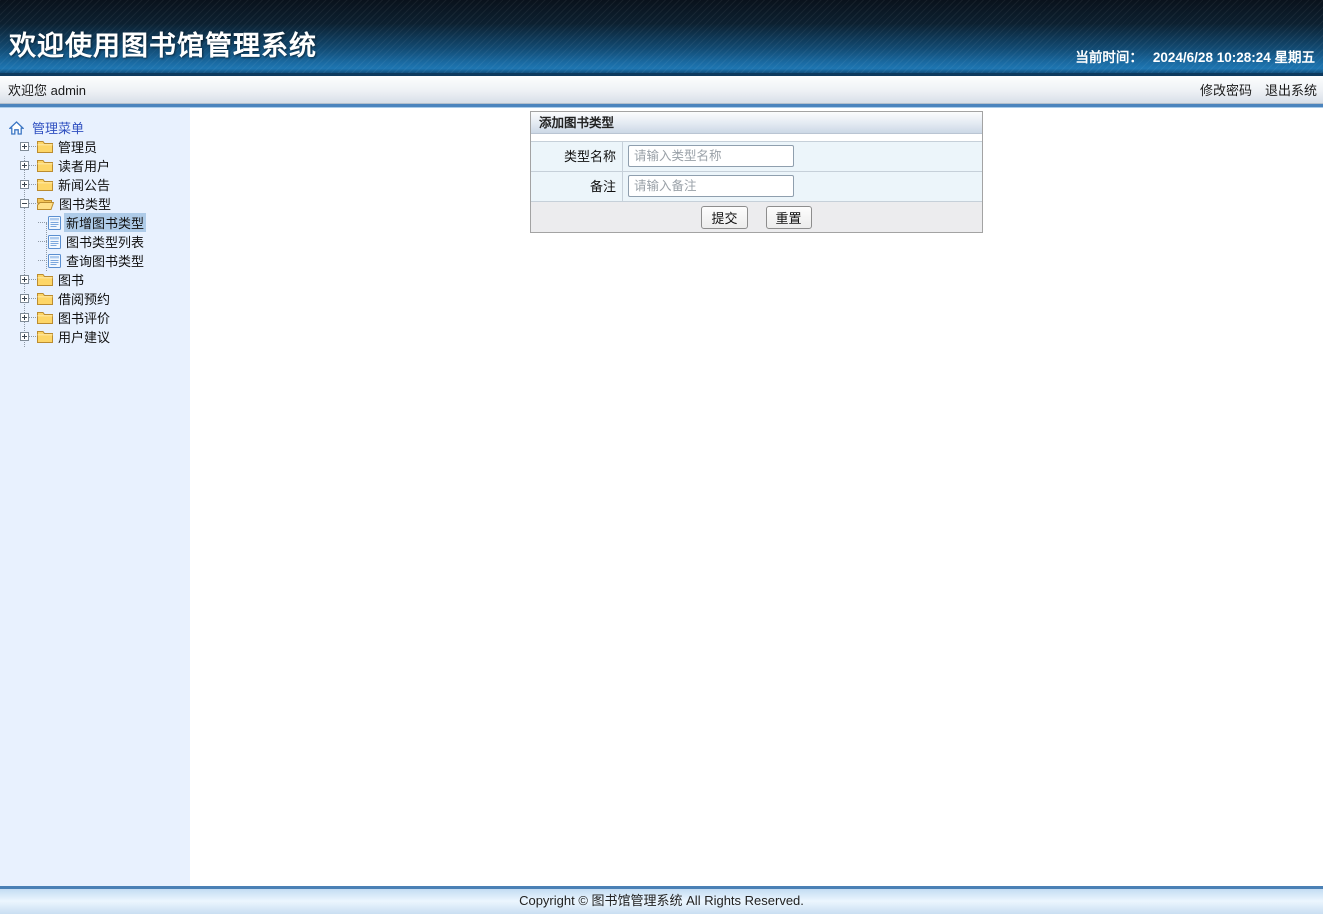  I want to click on sidebar-item-user-suggestions: 用户建议, so click(99, 336).